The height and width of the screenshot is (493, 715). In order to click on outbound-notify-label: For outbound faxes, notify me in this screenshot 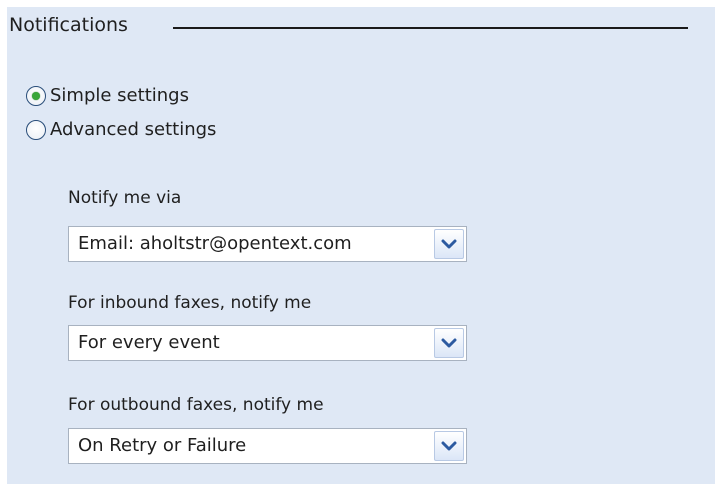, I will do `click(196, 405)`.